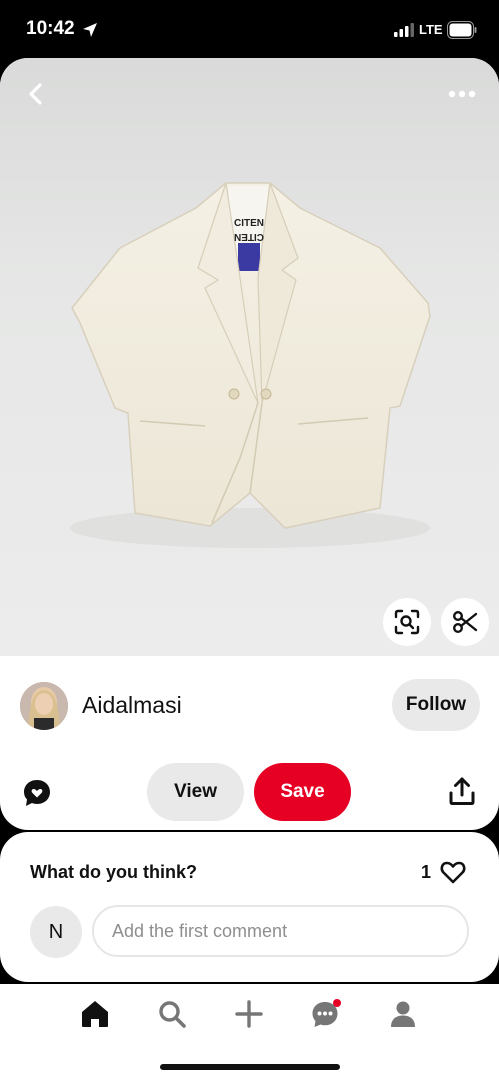 Image resolution: width=499 pixels, height=1080 pixels. I want to click on plus-icon, so click(249, 1014).